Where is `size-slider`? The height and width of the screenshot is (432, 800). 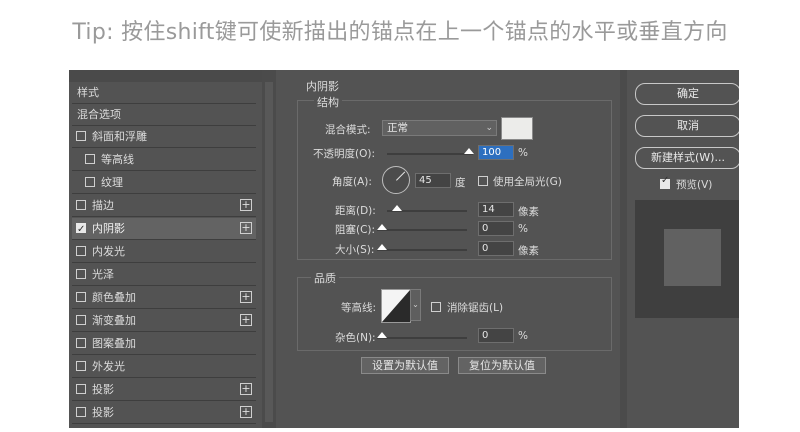
size-slider is located at coordinates (422, 247).